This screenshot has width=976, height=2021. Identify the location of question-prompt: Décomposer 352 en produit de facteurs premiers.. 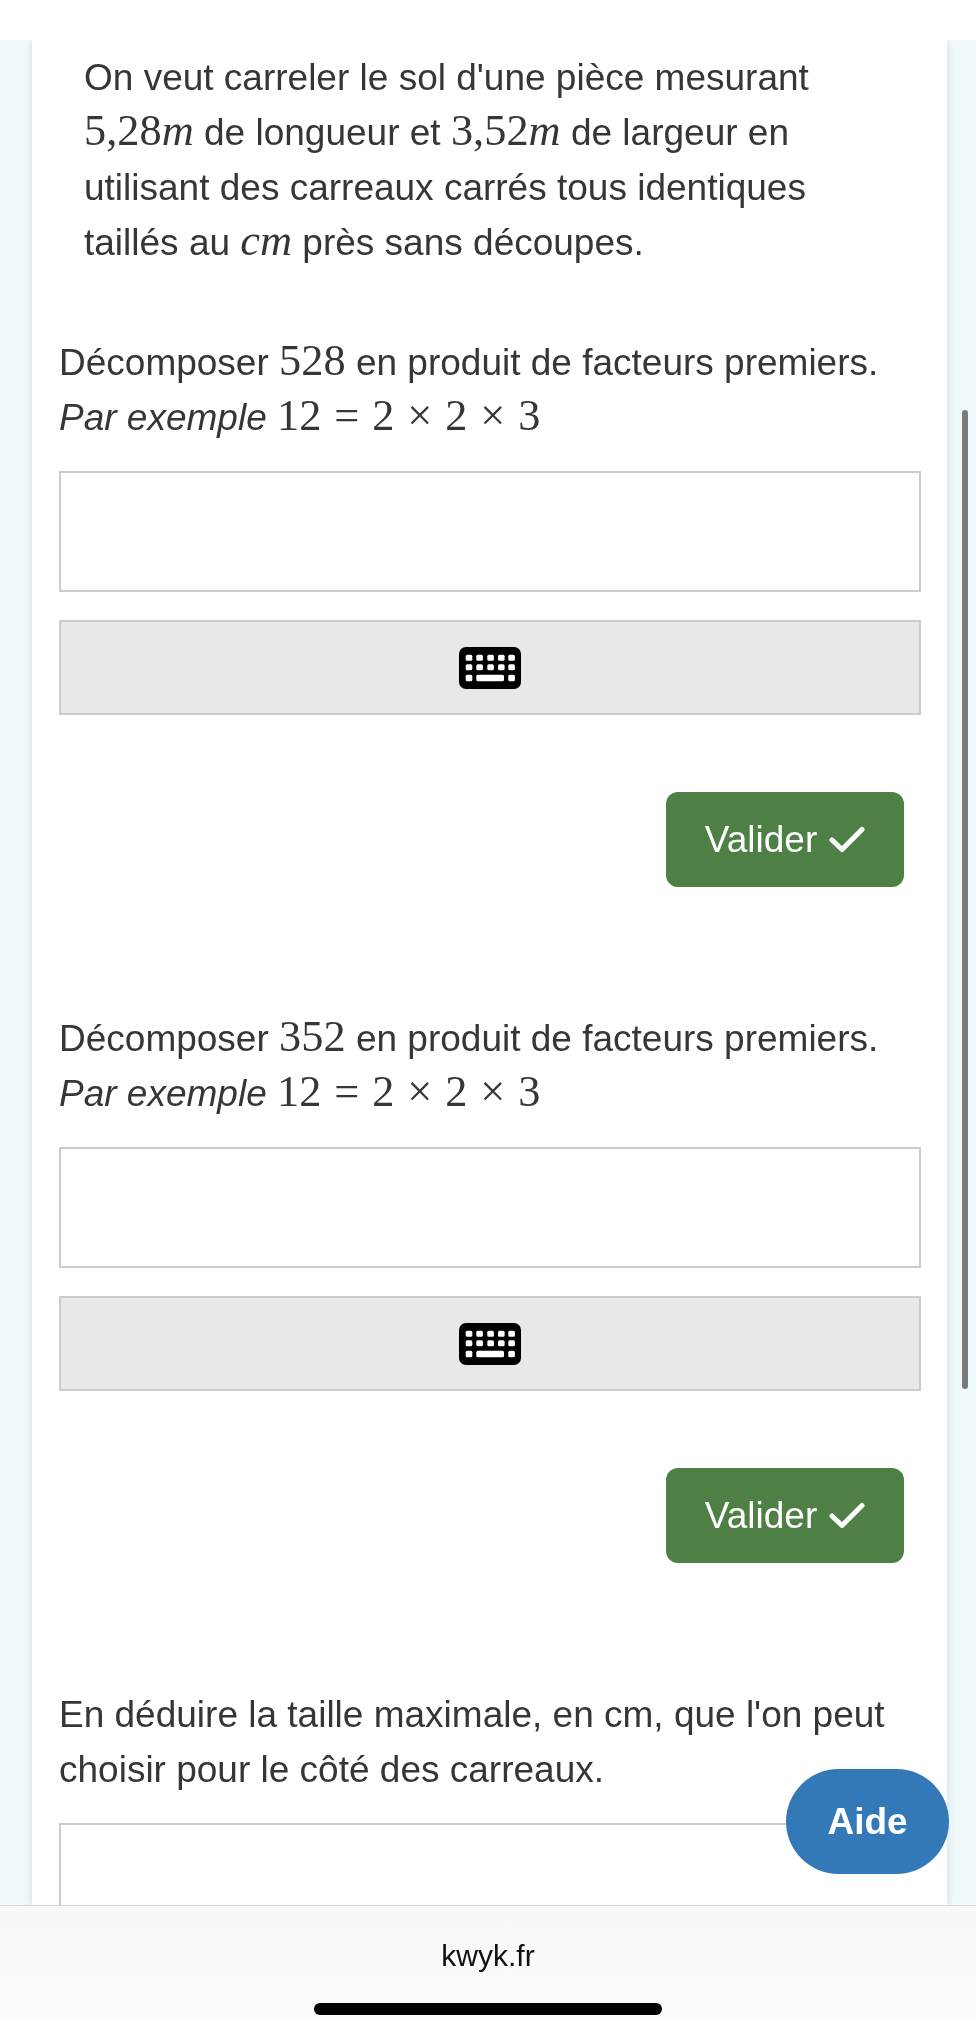
(469, 1037).